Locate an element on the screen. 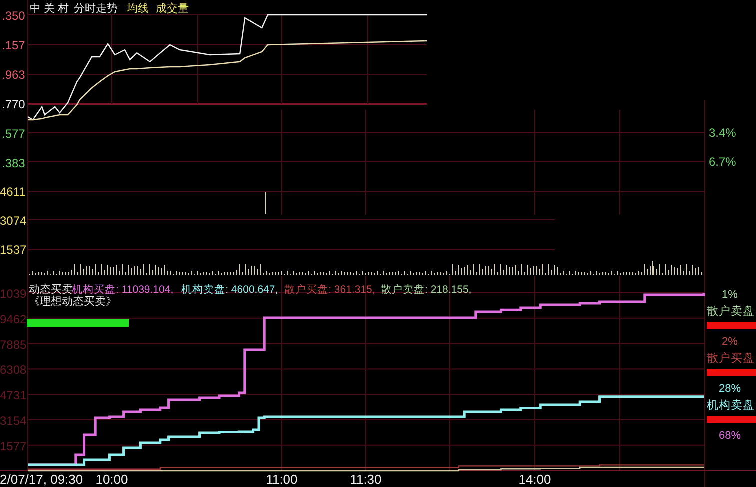 This screenshot has height=487, width=756. price-axis-label: .350 is located at coordinates (14, 16).